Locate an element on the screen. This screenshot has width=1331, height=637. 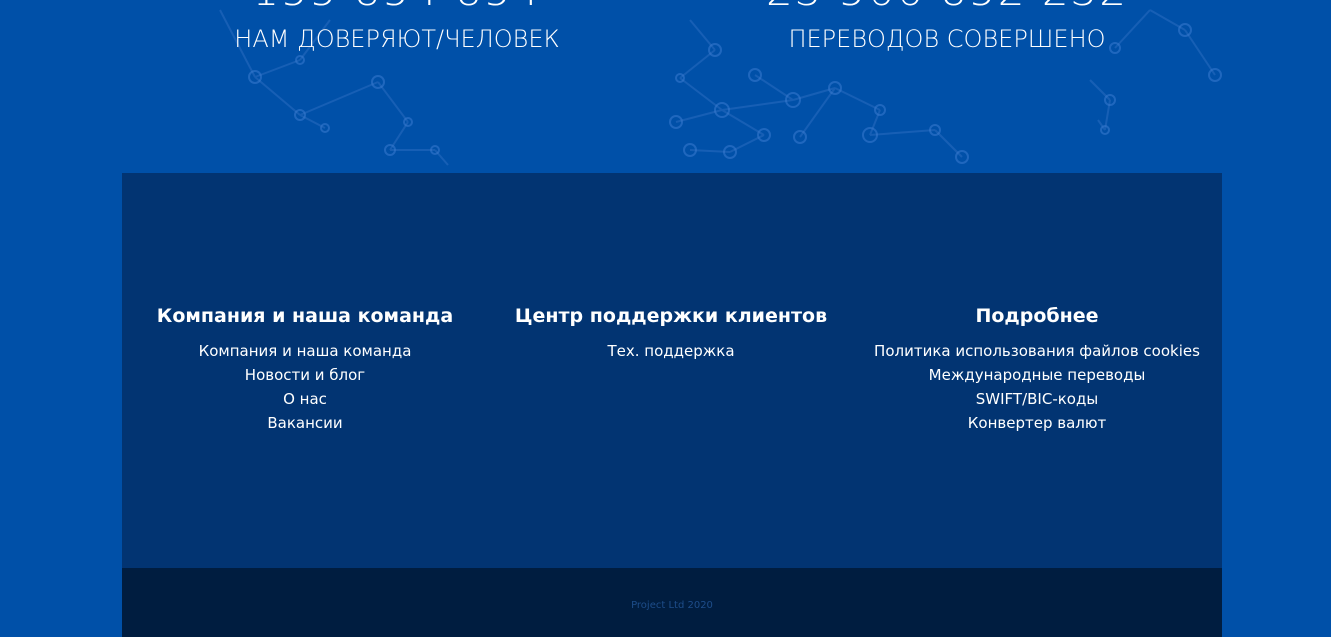
footer-link-news-blog: Новости и блог is located at coordinates (305, 375).